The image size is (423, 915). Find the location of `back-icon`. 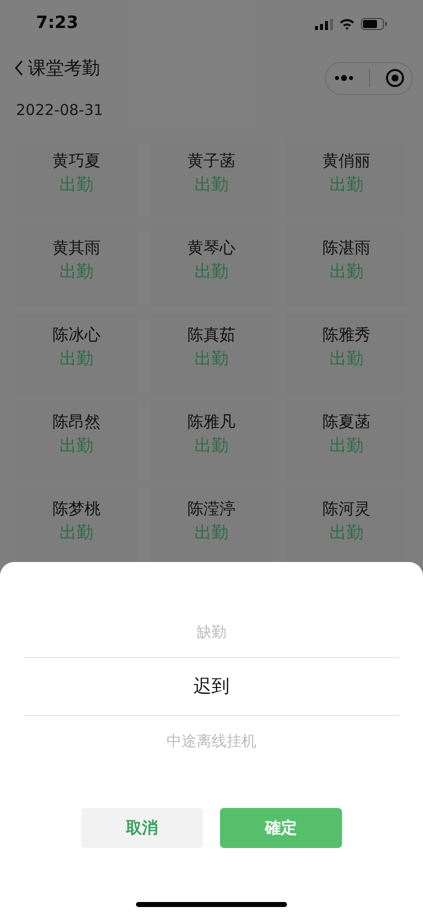

back-icon is located at coordinates (19, 68).